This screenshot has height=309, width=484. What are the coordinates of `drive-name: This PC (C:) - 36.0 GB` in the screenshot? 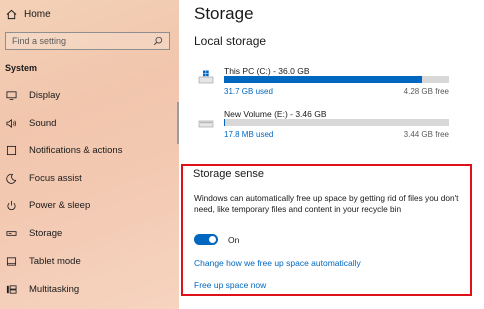 It's located at (267, 71).